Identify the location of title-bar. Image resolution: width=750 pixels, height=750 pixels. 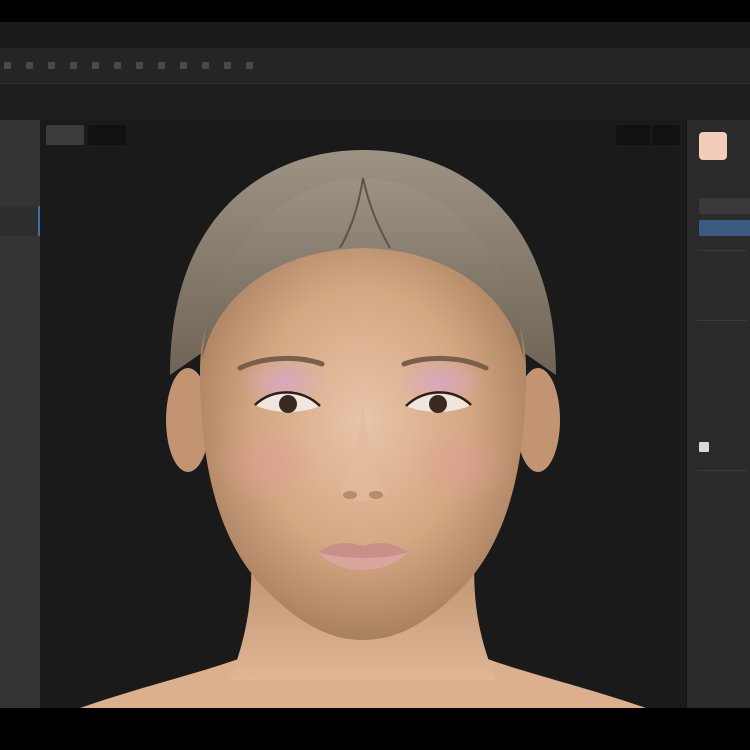
(375, 35).